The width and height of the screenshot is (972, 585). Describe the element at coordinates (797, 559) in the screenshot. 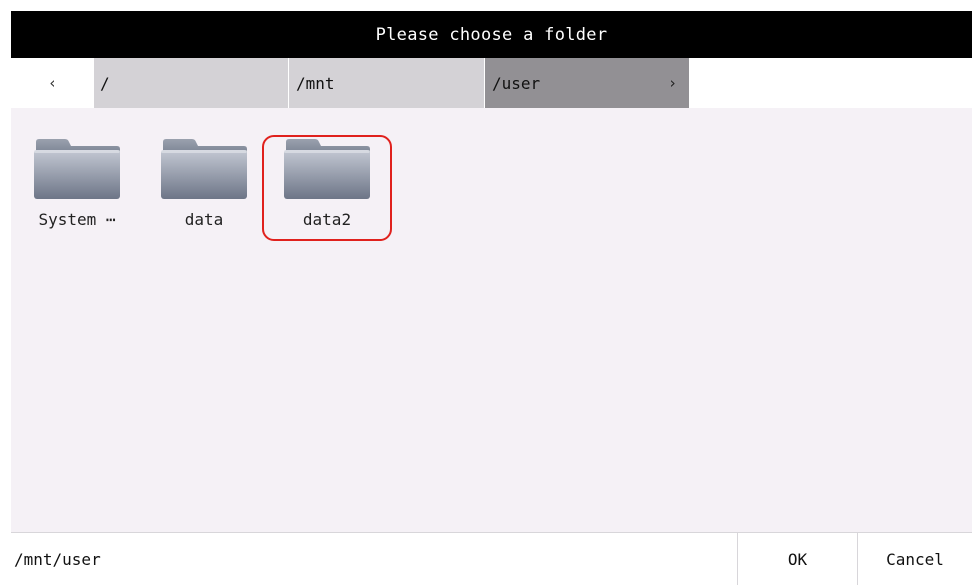

I see `ok-button: OK` at that location.